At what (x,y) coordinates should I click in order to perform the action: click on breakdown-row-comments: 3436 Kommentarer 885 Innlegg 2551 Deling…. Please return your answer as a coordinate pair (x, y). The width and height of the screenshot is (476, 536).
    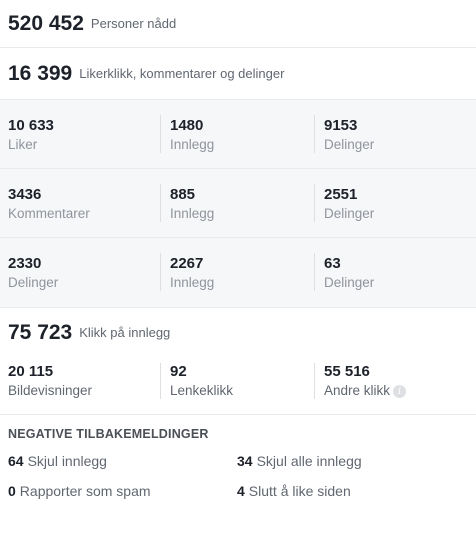
    Looking at the image, I should click on (238, 203).